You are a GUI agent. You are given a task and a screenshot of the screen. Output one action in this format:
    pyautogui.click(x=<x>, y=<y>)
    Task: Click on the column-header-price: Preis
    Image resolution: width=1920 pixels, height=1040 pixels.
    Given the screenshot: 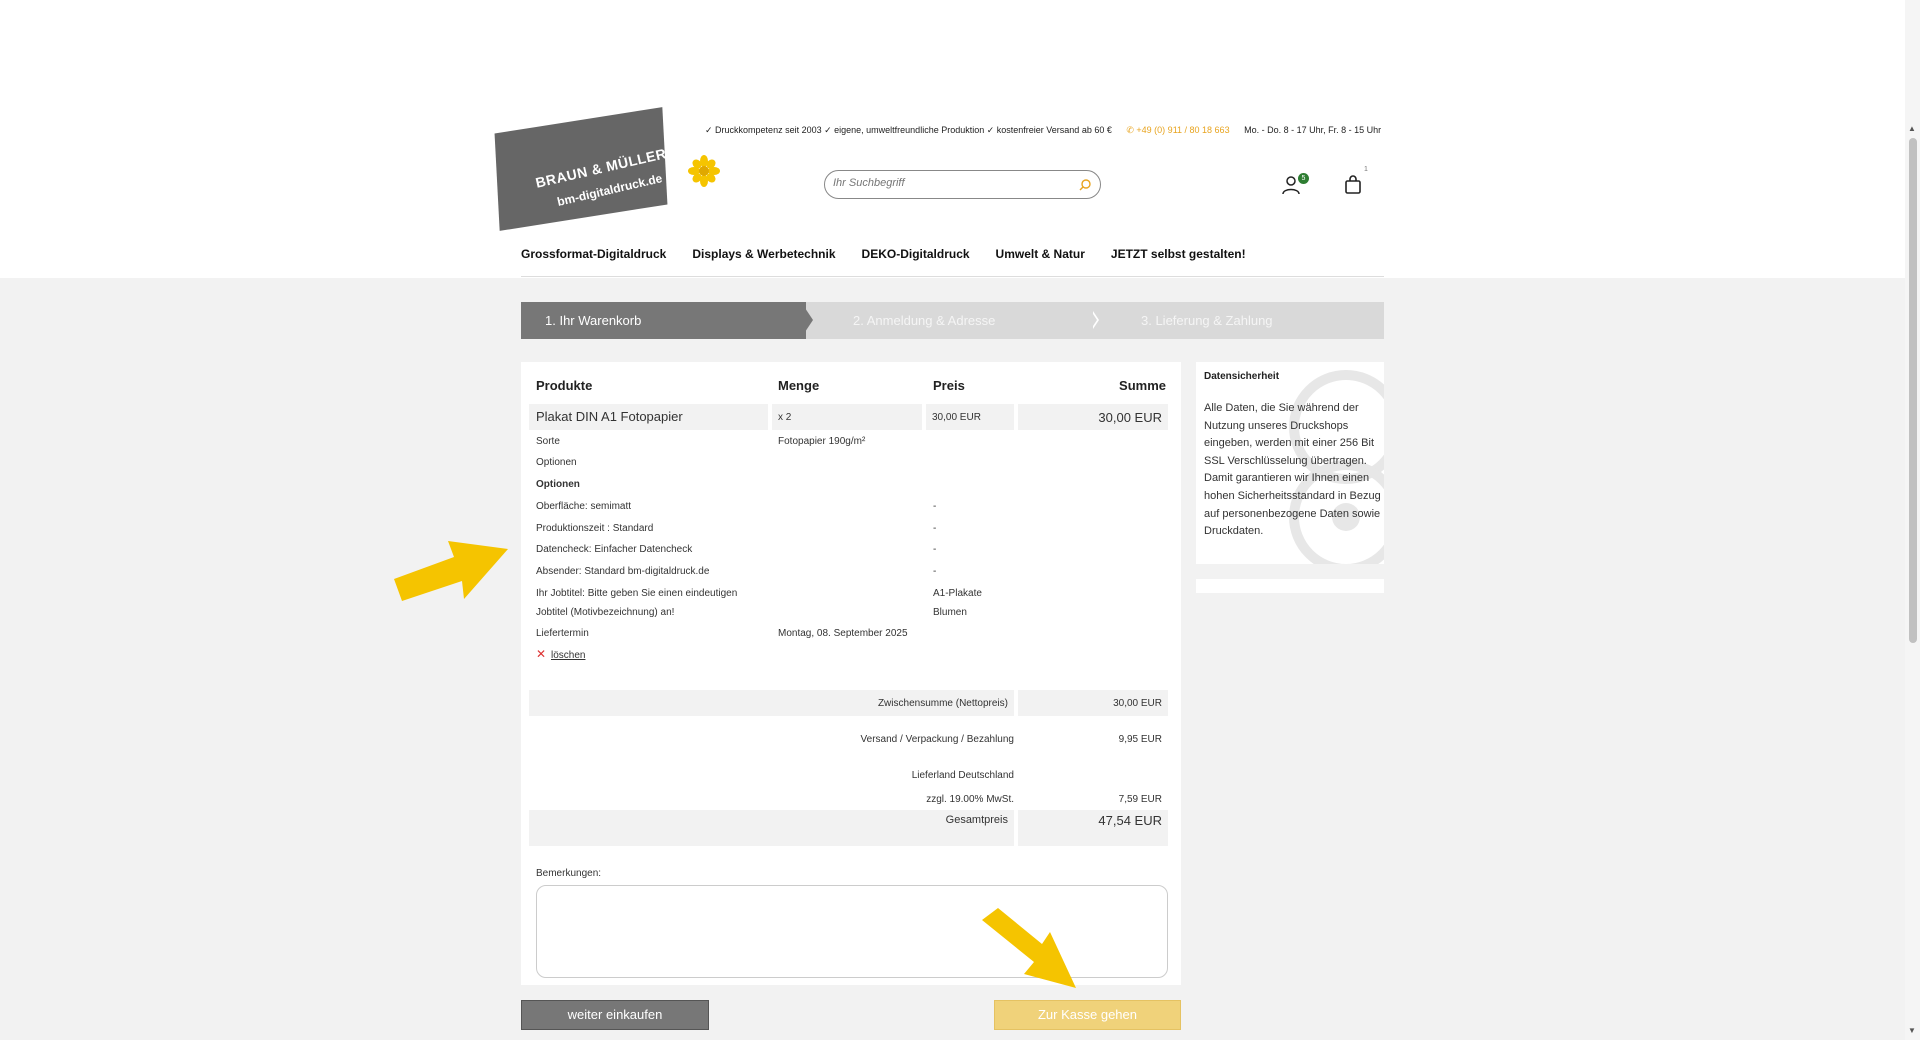 What is the action you would take?
    pyautogui.click(x=949, y=385)
    